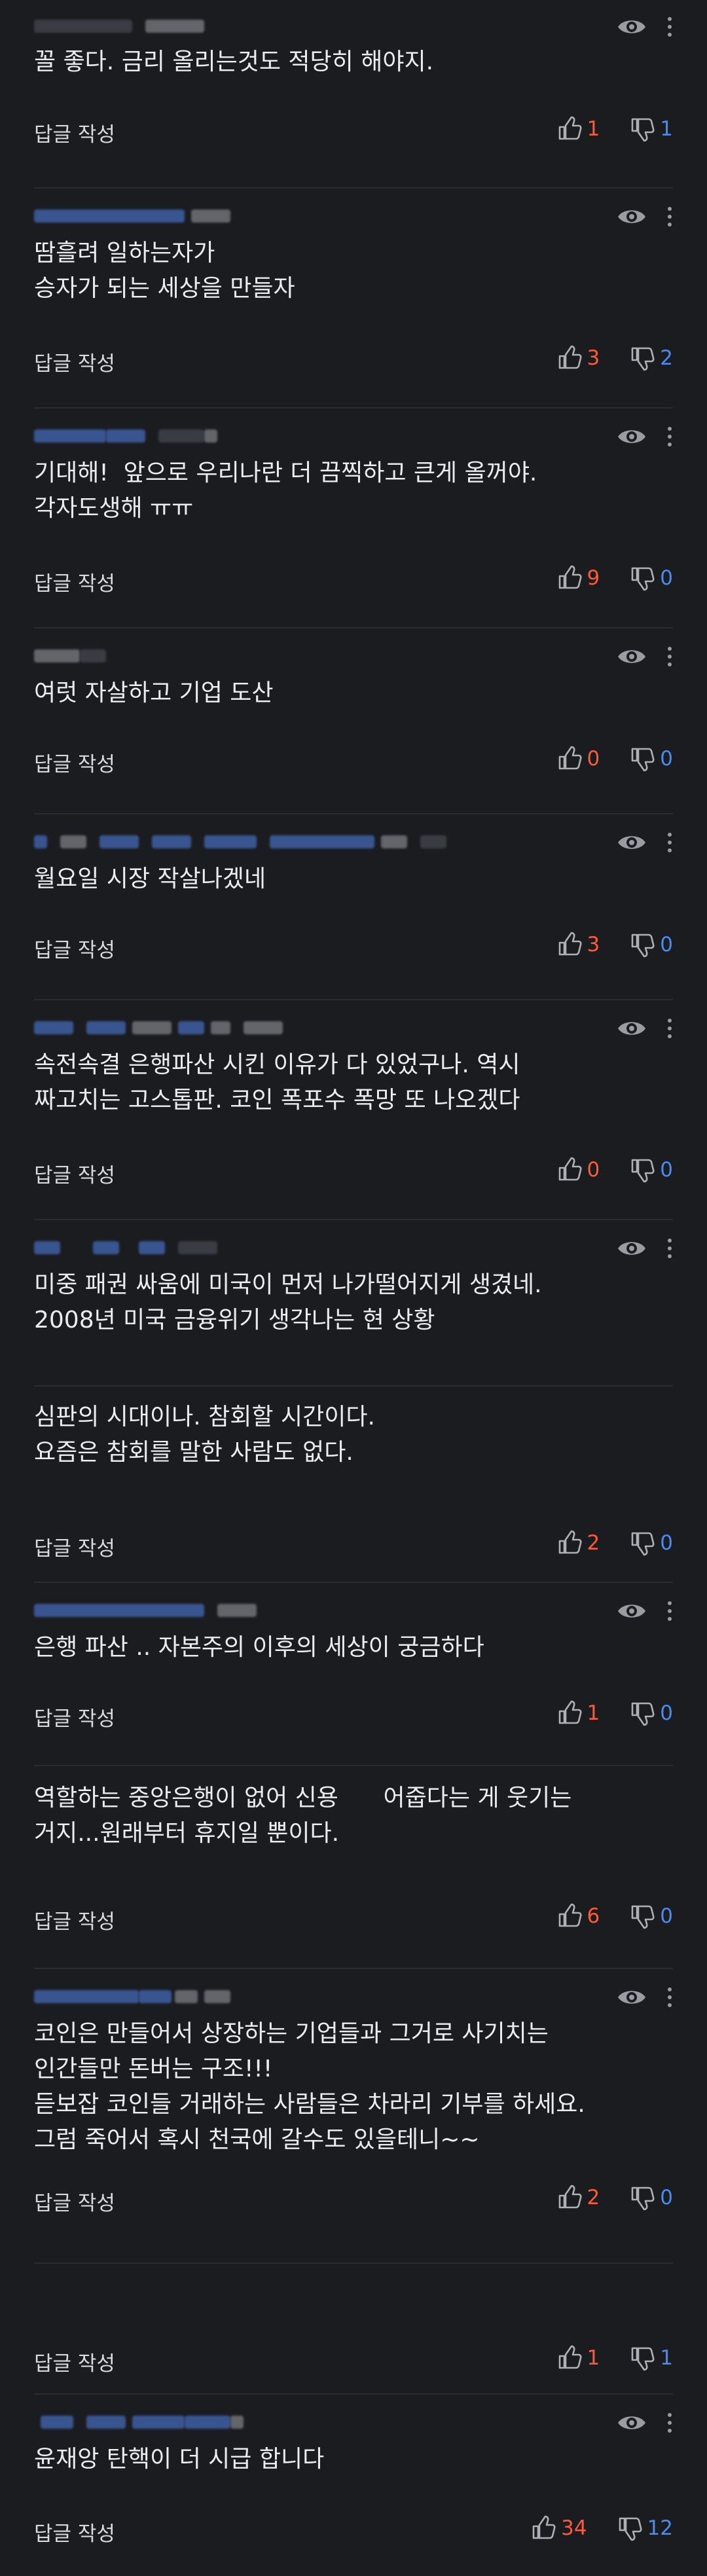 The image size is (707, 2576). What do you see at coordinates (558, 2528) in the screenshot?
I see `like-button: 34` at bounding box center [558, 2528].